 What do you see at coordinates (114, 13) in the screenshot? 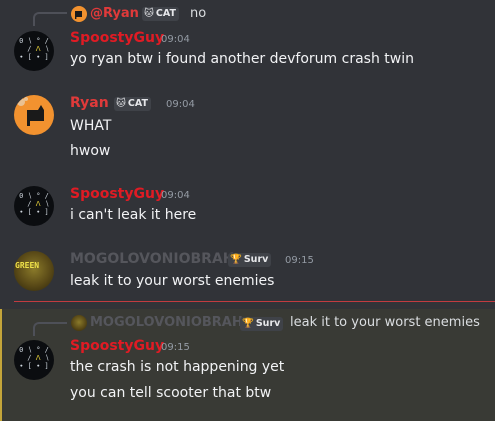
I see `reply-author: @Ryan` at bounding box center [114, 13].